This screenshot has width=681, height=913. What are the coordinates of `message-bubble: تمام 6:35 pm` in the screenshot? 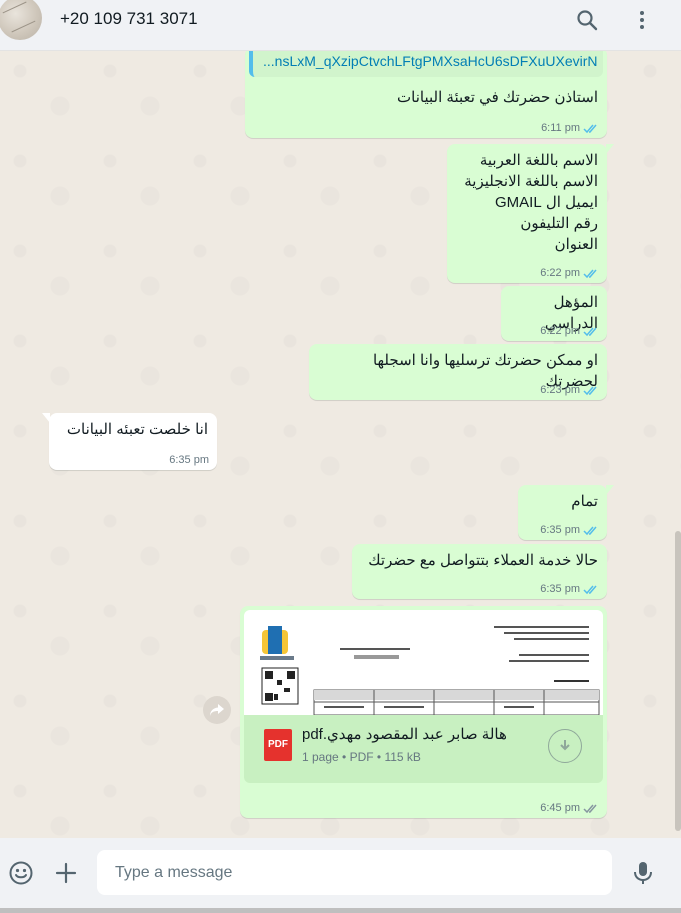 It's located at (566, 512).